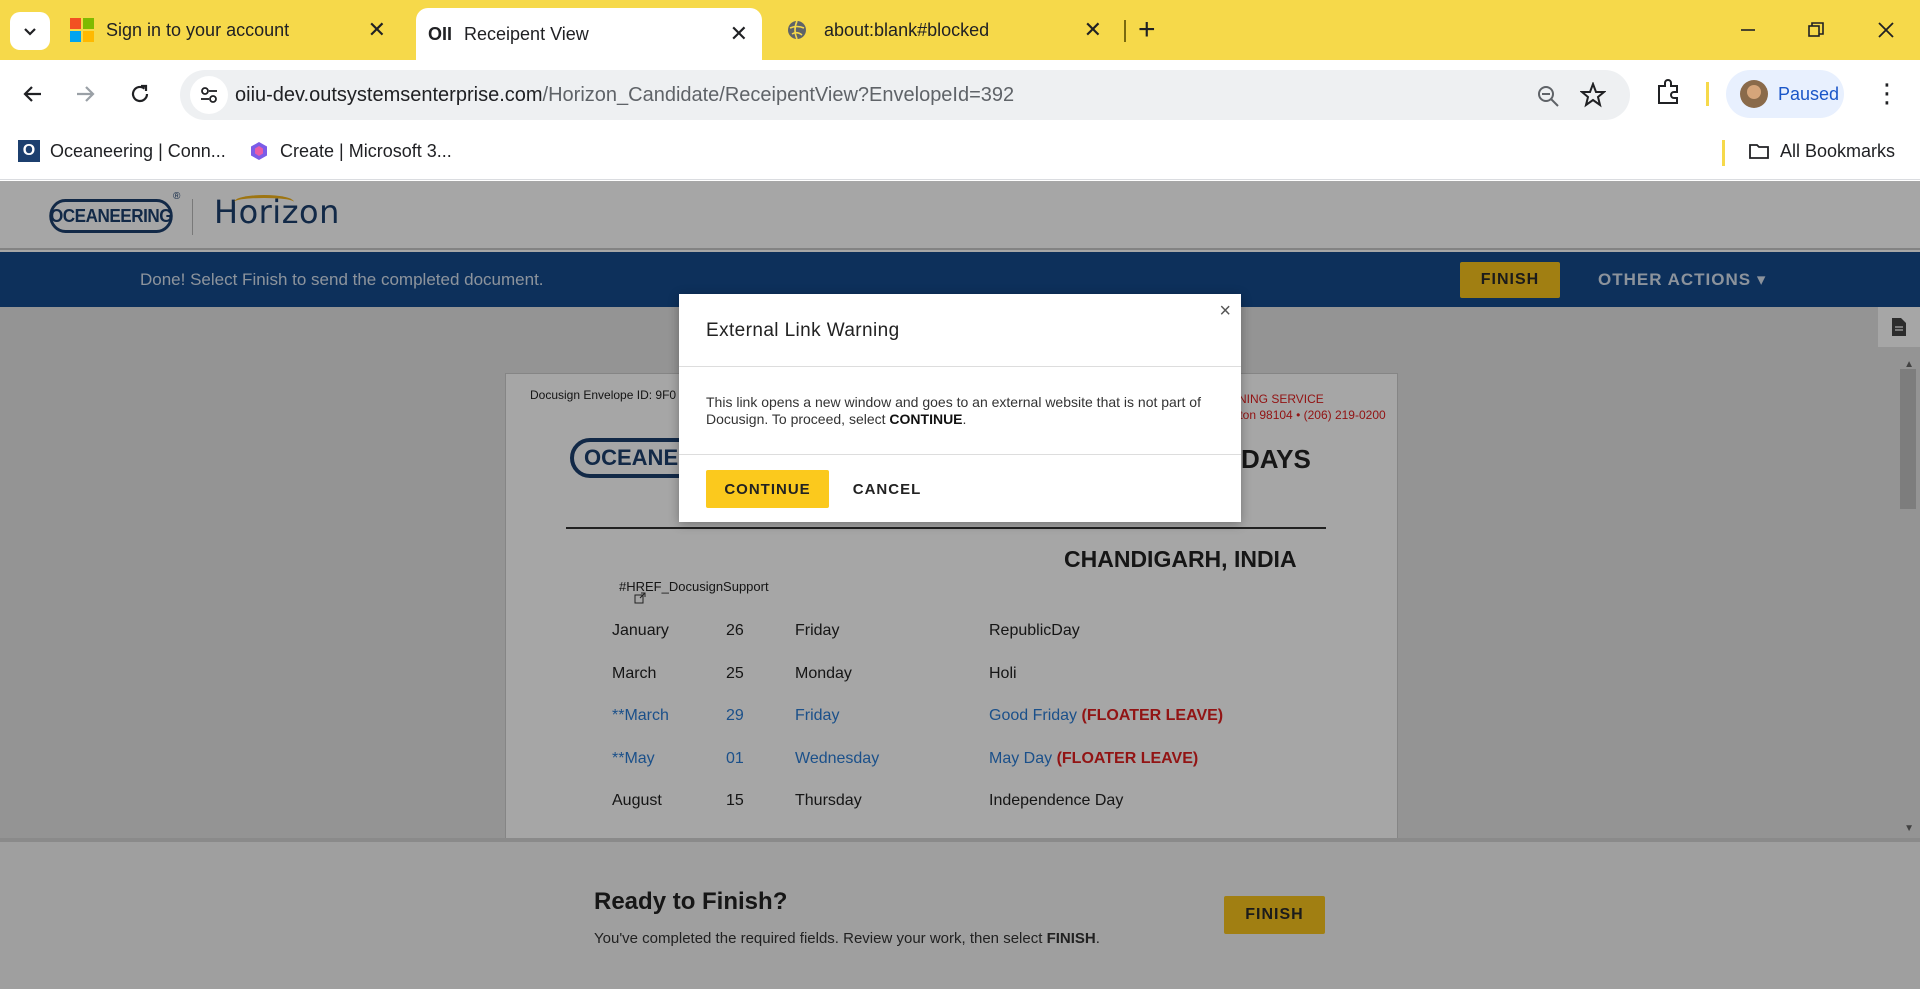 The height and width of the screenshot is (989, 1920). I want to click on avatar, so click(1754, 94).